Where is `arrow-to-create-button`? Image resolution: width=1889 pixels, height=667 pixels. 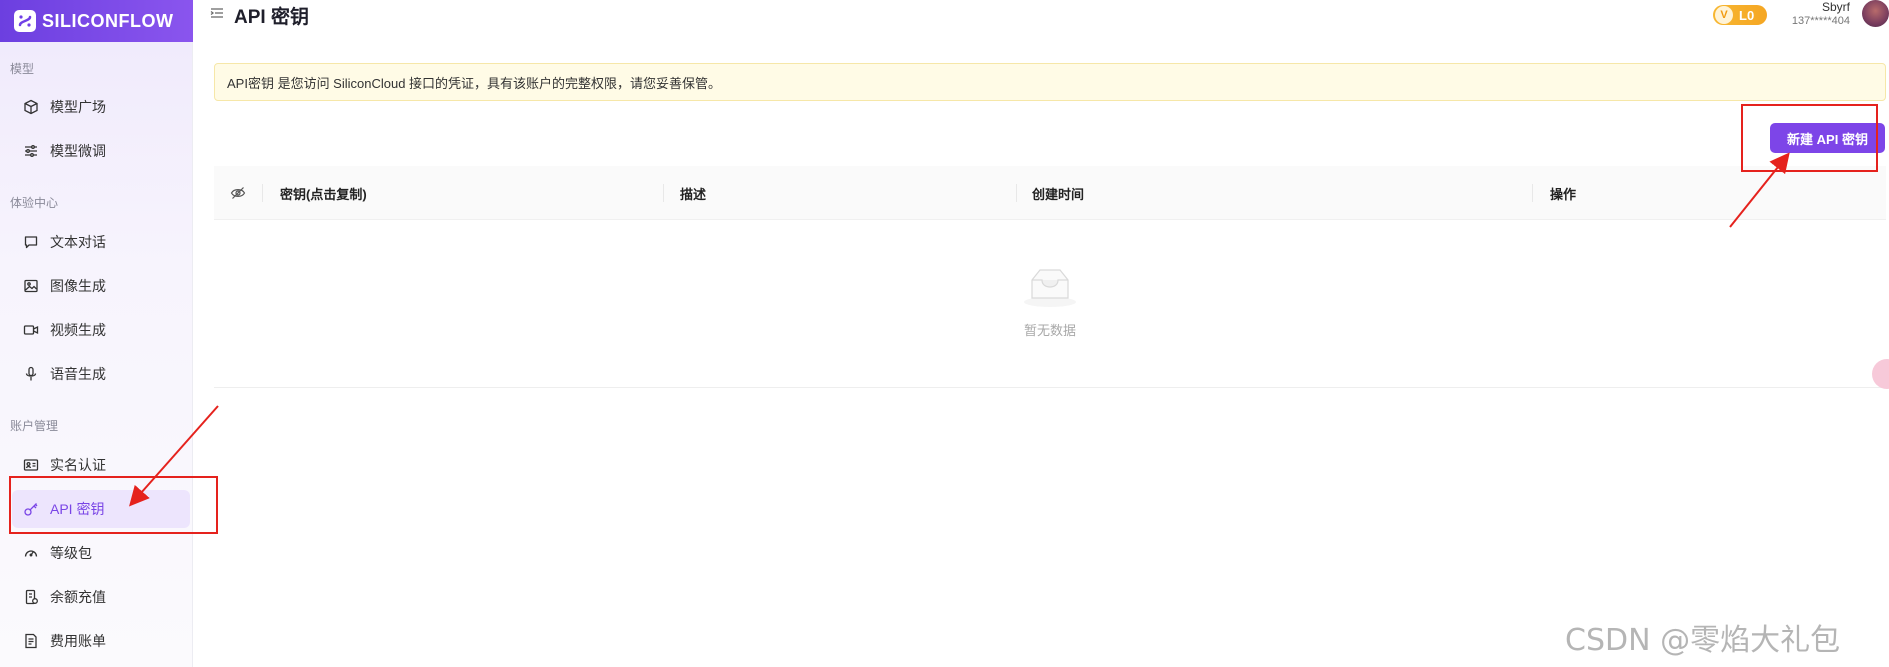
arrow-to-create-button is located at coordinates (1759, 190).